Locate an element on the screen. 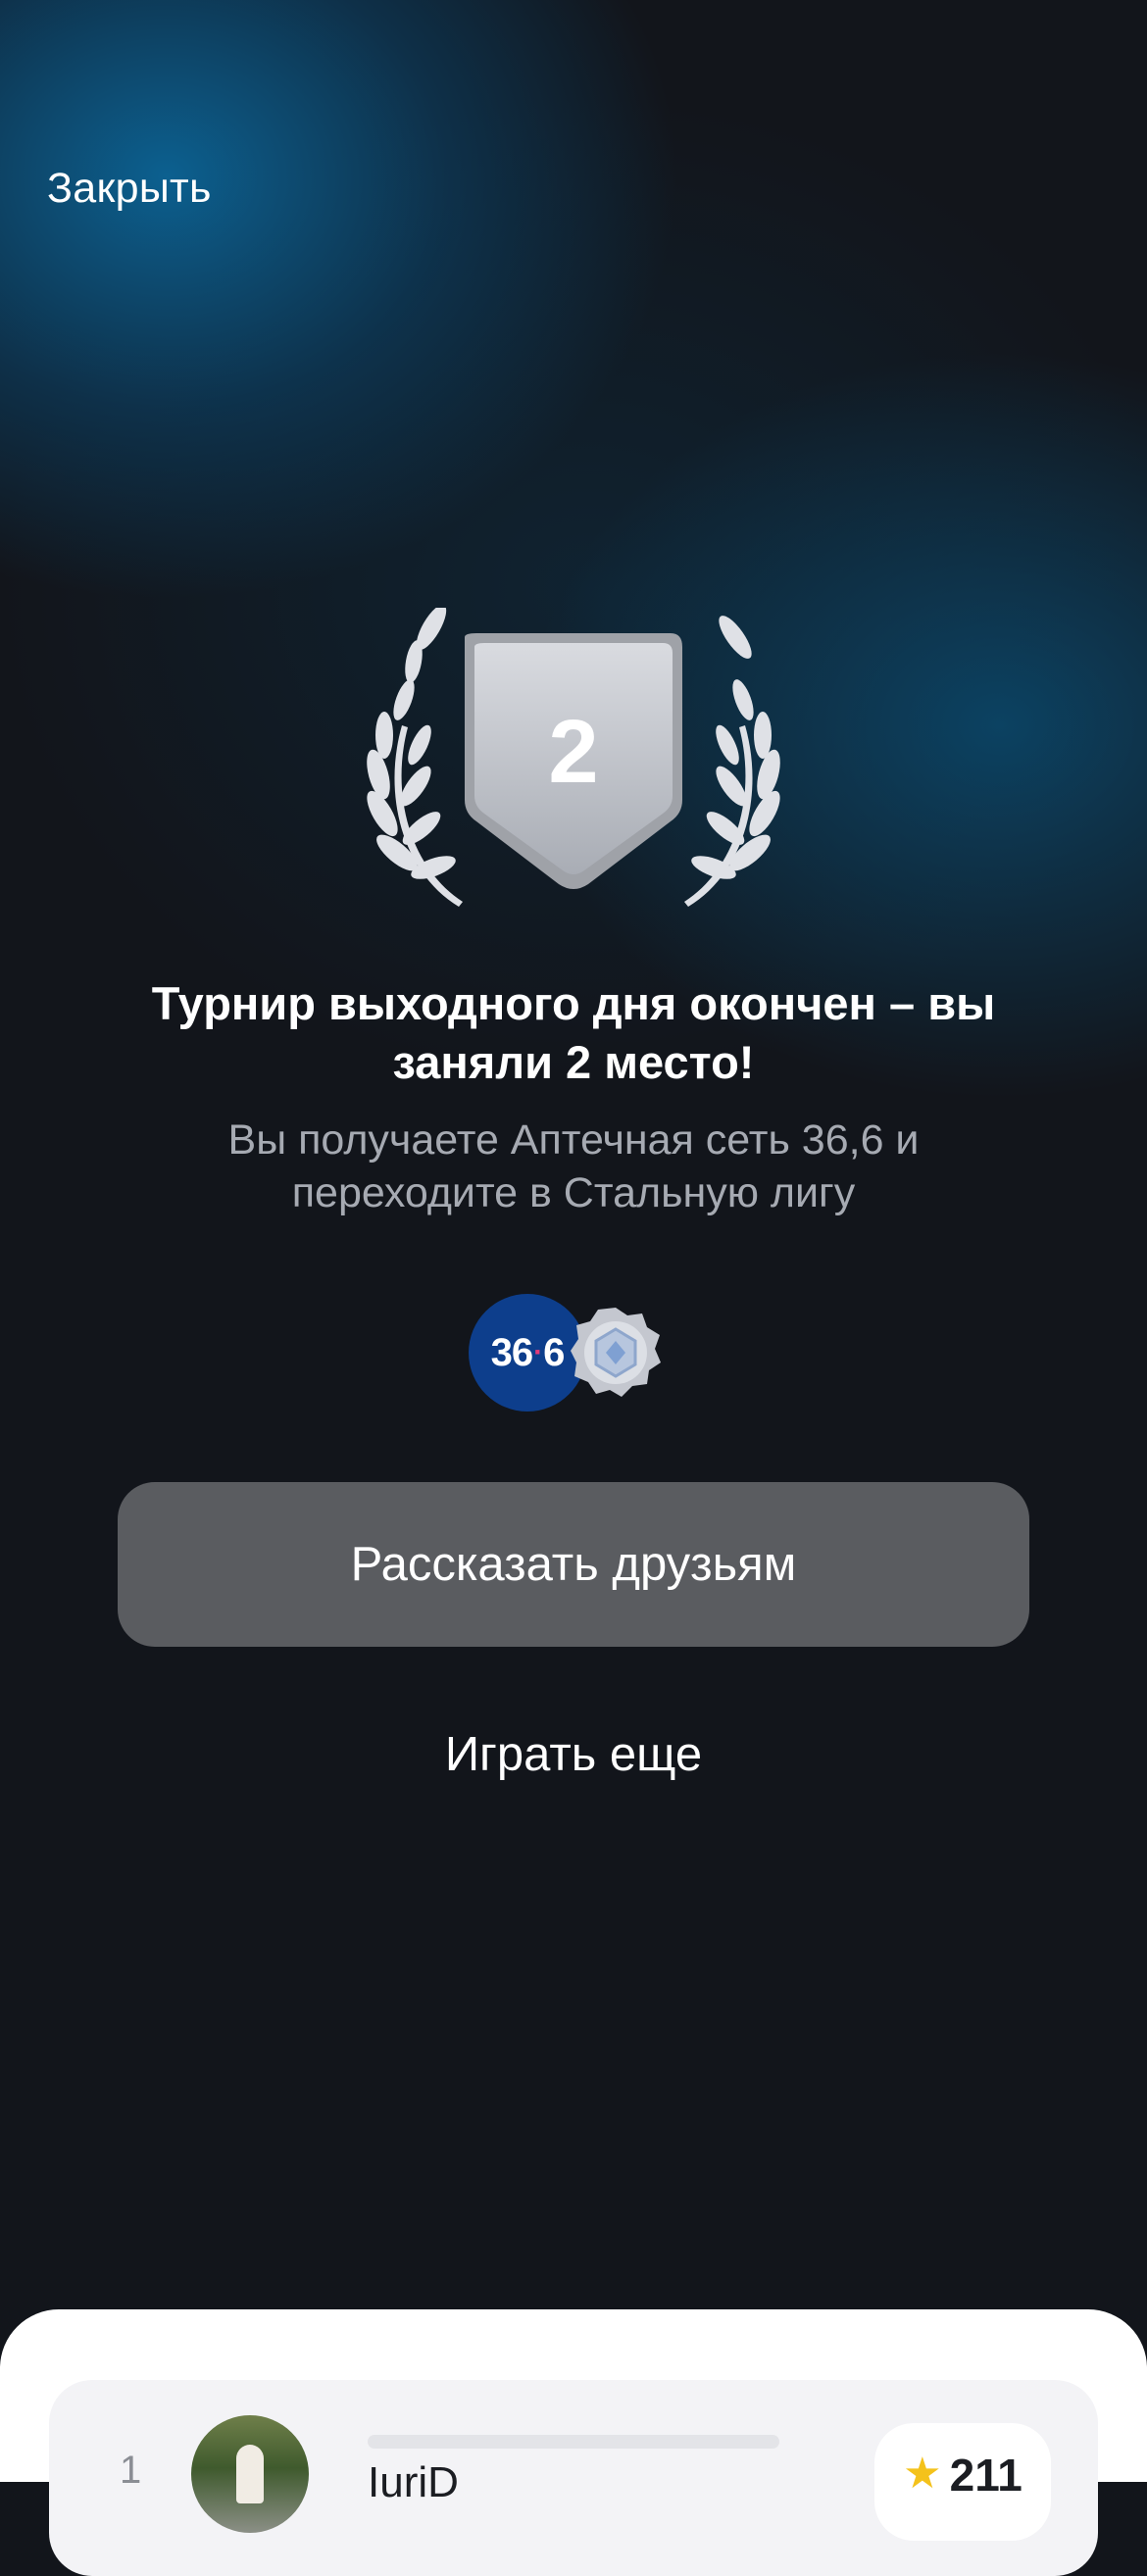 The image size is (1147, 2576). leaderboard-sheet: 1 IuriD ★ 211 is located at coordinates (573, 2442).